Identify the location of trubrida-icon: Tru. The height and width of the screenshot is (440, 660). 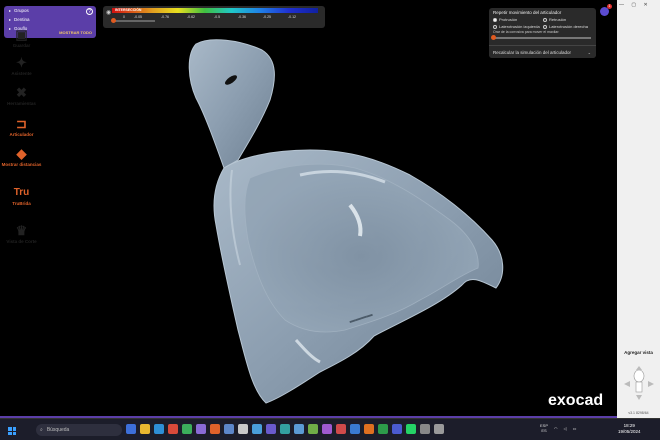
(21, 192).